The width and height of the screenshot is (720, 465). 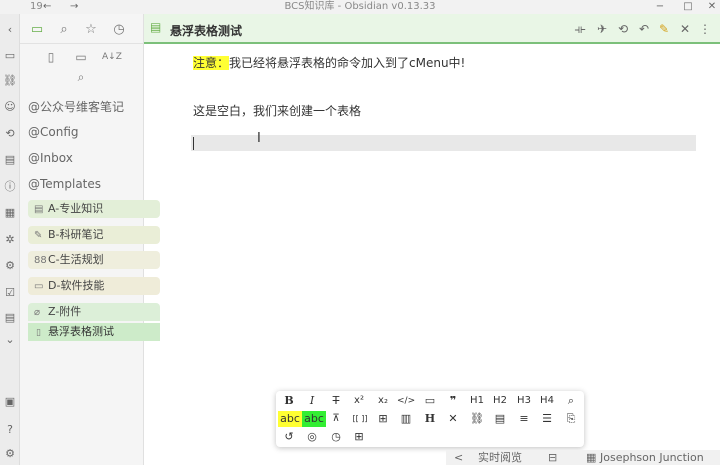 I want to click on table-icon: ⊞, so click(x=383, y=419).